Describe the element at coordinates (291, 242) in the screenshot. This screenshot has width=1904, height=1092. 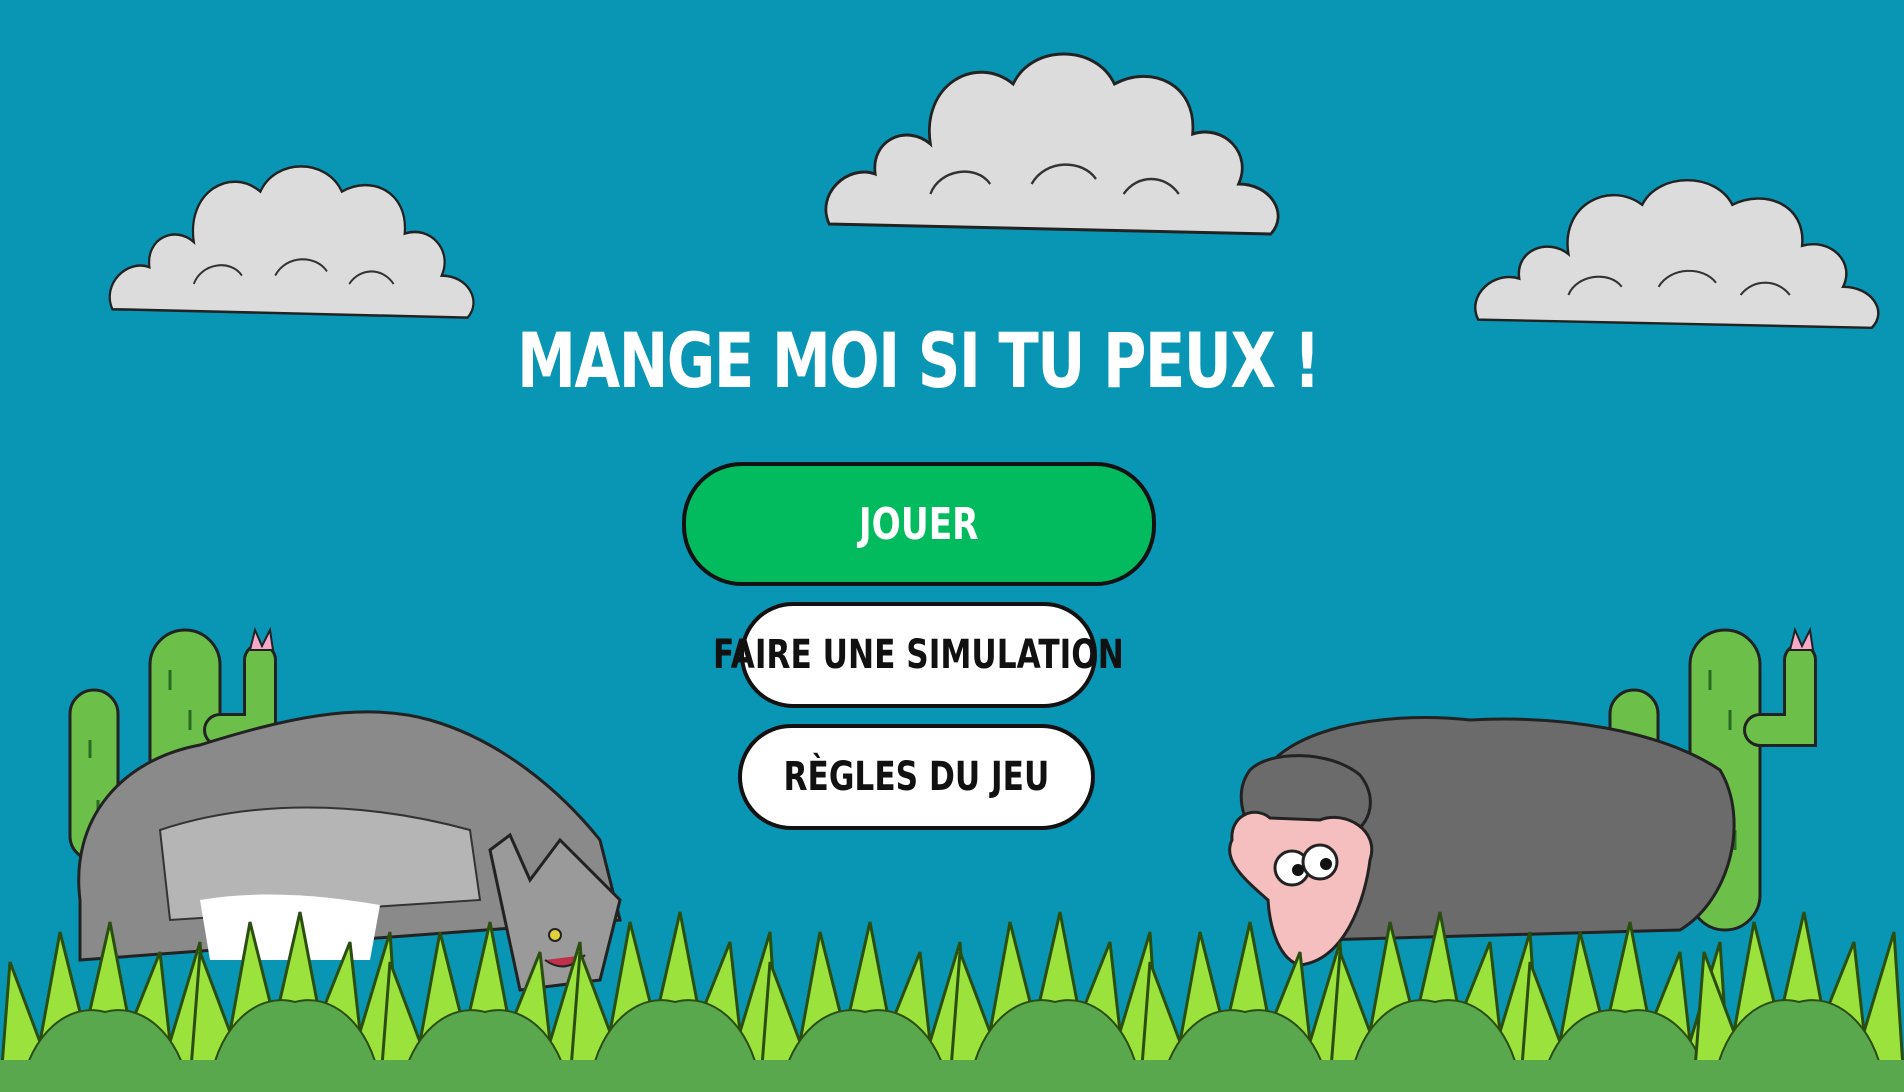
I see `cloud-left-icon` at that location.